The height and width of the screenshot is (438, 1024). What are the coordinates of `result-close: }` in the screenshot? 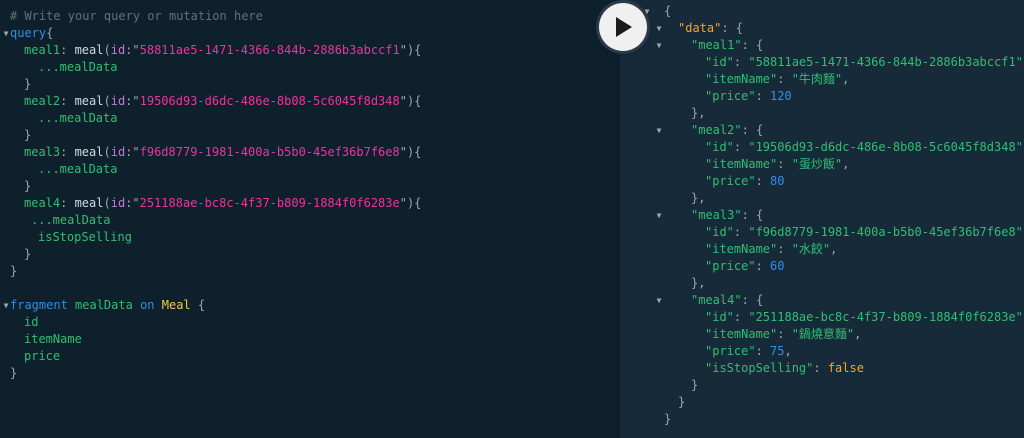 It's located at (668, 419).